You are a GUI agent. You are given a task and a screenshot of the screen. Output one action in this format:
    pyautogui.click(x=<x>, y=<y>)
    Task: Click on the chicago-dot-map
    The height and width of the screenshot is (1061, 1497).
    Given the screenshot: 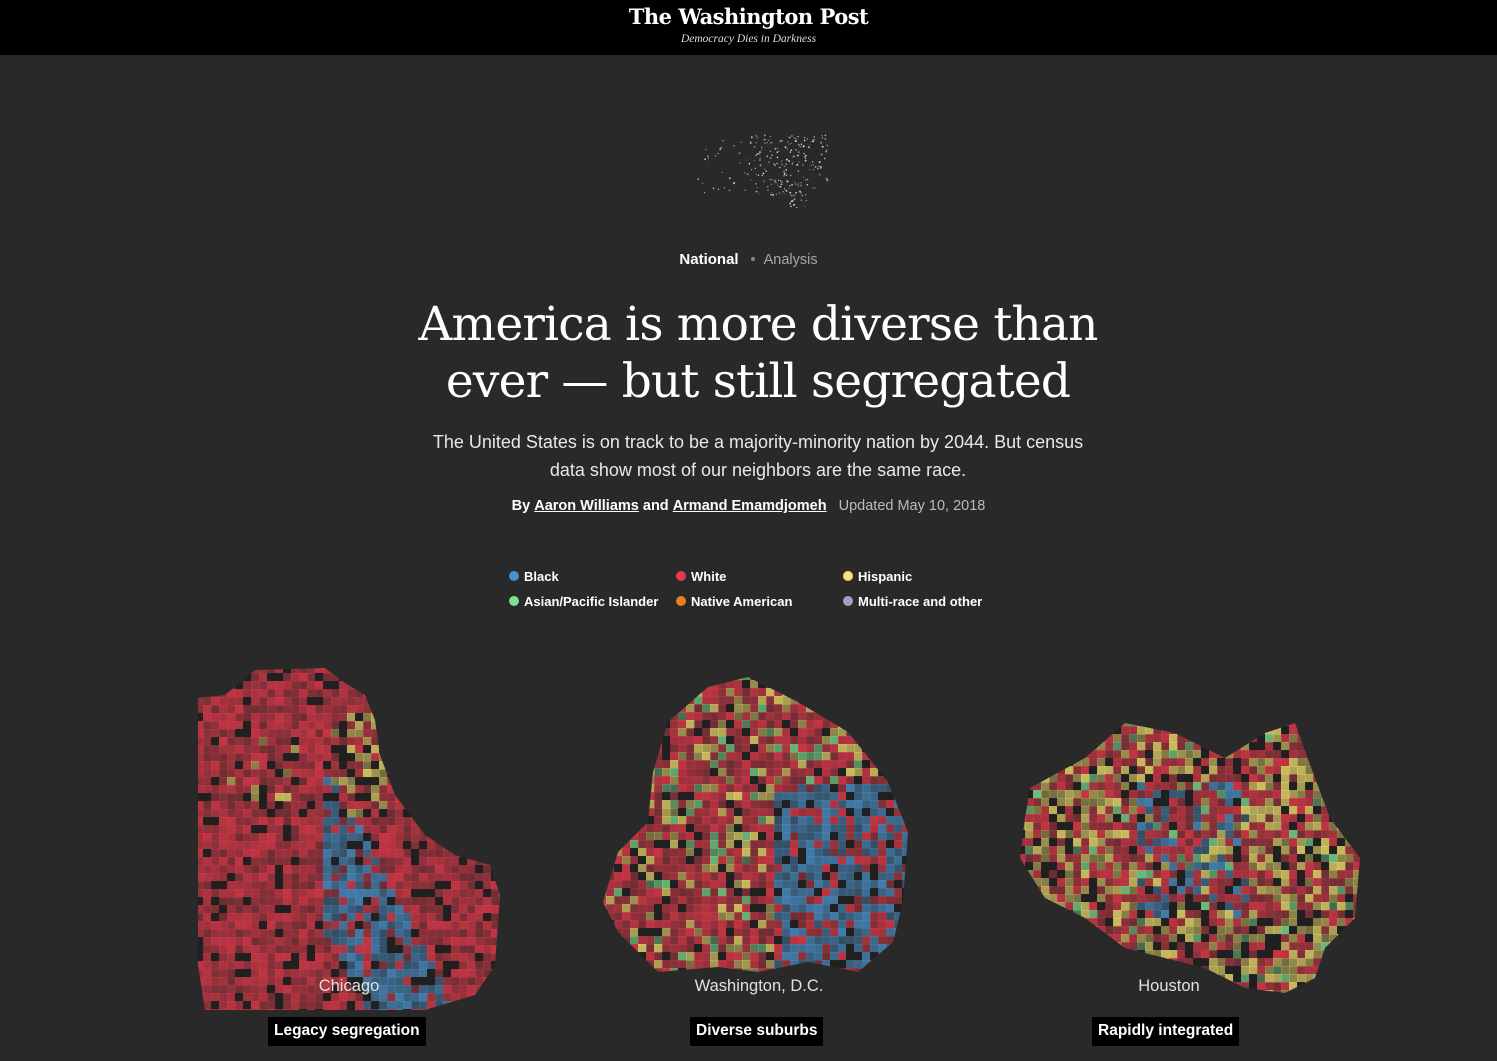 What is the action you would take?
    pyautogui.click(x=350, y=837)
    